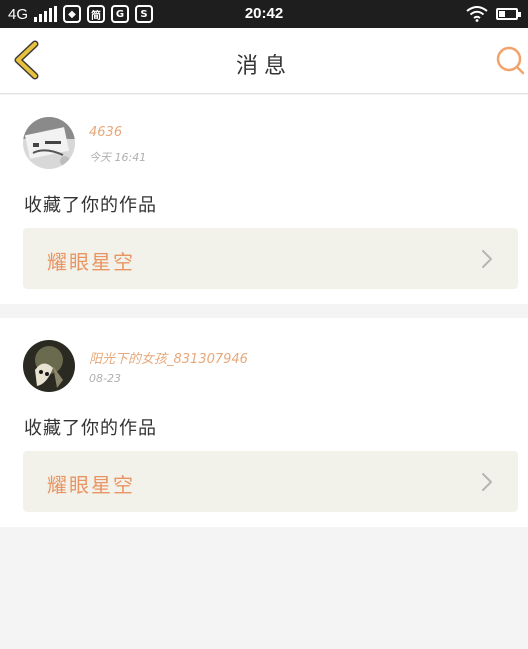  I want to click on timestamp: 08-23, so click(105, 378).